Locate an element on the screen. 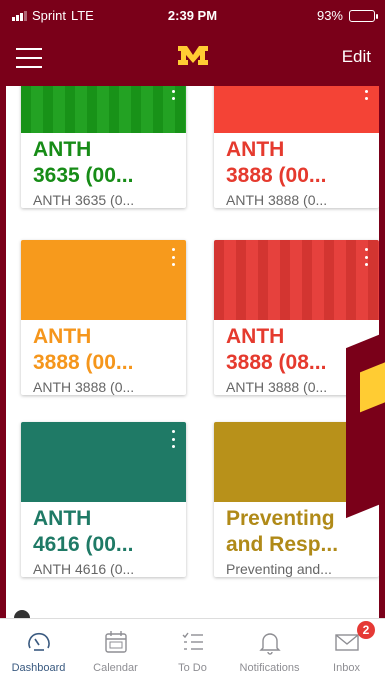  envelope-icon is located at coordinates (347, 642).